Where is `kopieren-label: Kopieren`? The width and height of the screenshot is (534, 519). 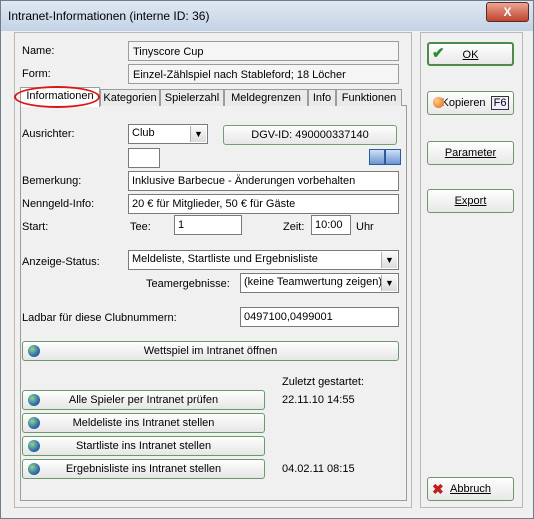 kopieren-label: Kopieren is located at coordinates (463, 103).